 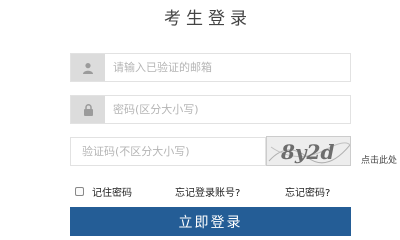 I want to click on checkbox-box, so click(x=79, y=191).